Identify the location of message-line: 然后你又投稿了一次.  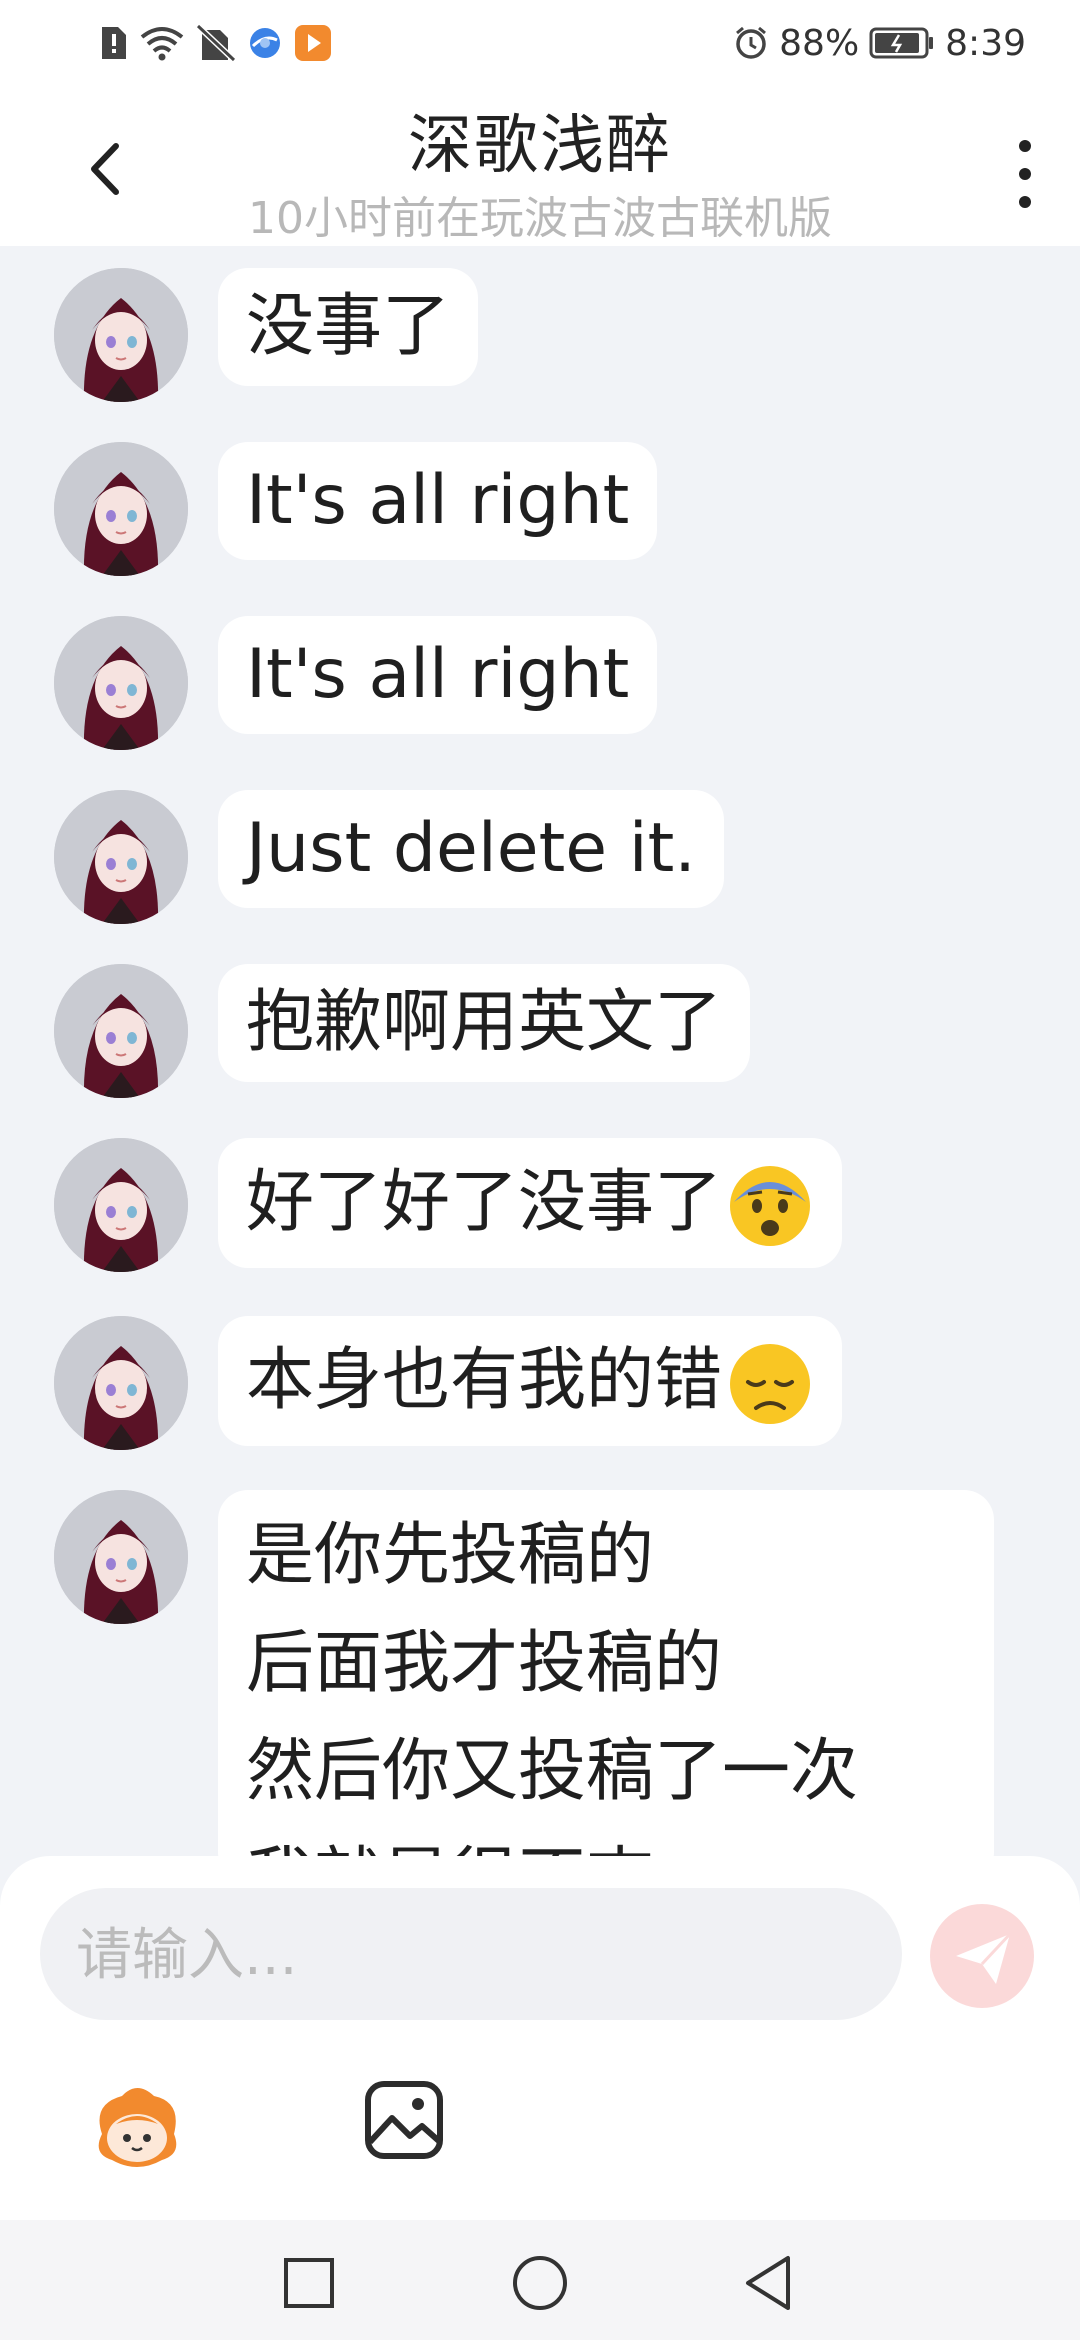
(552, 1771).